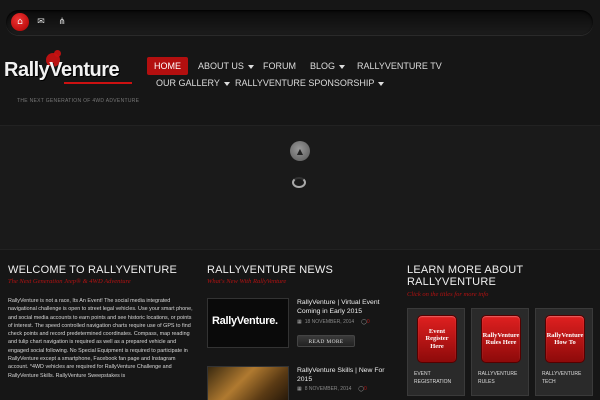 The image size is (600, 400). Describe the element at coordinates (300, 103) in the screenshot. I see `tagline-bar: THE NEXT GENERATION OF 4WD ADVENTURE` at that location.